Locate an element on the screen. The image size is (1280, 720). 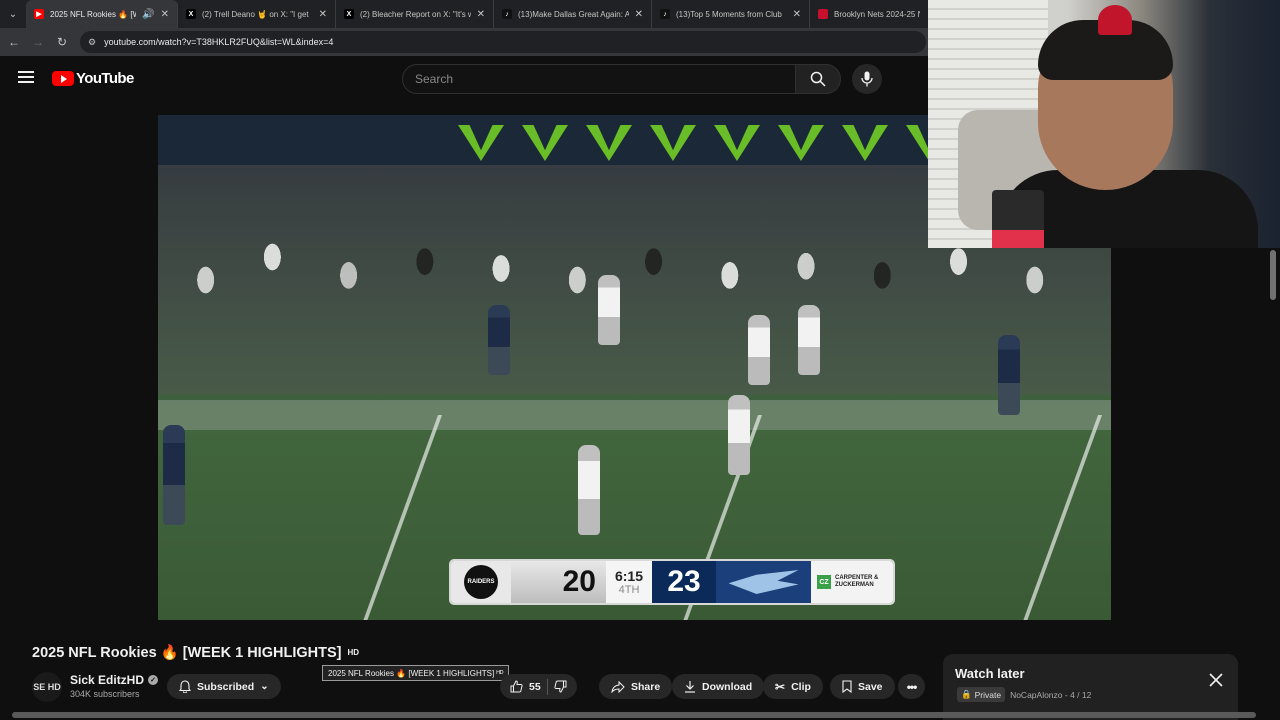
tab-title: (13)Make Dallas Great Again: A is located at coordinates (573, 14).